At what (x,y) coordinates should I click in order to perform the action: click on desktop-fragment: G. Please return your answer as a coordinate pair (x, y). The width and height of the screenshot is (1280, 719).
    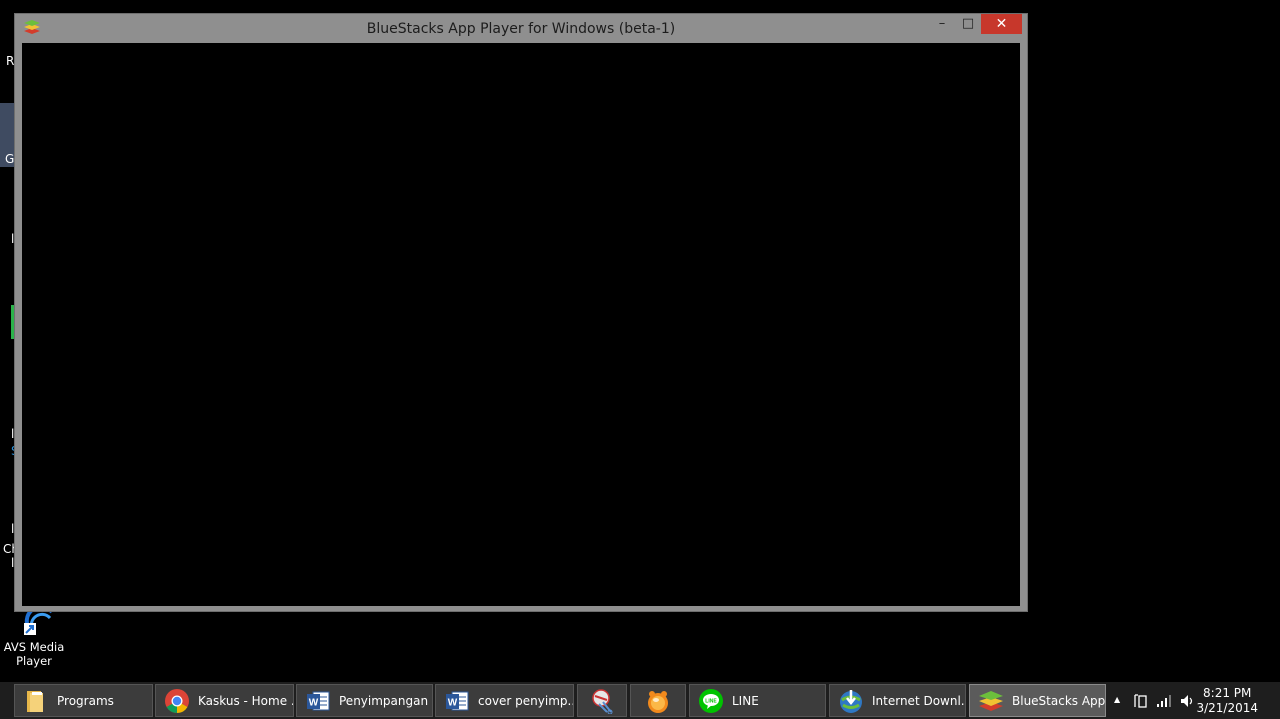
    Looking at the image, I should click on (10, 159).